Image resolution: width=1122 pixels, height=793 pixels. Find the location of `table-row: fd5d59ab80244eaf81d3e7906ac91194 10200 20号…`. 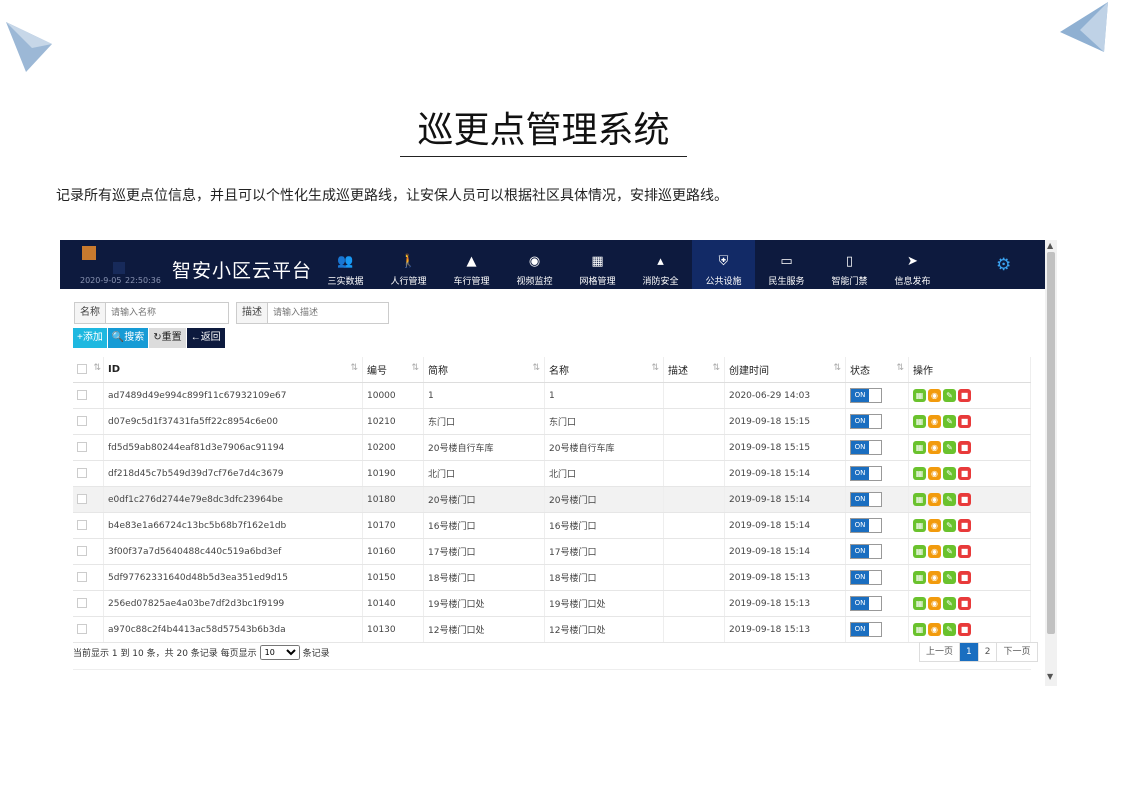

table-row: fd5d59ab80244eaf81d3e7906ac91194 10200 20号… is located at coordinates (552, 447).